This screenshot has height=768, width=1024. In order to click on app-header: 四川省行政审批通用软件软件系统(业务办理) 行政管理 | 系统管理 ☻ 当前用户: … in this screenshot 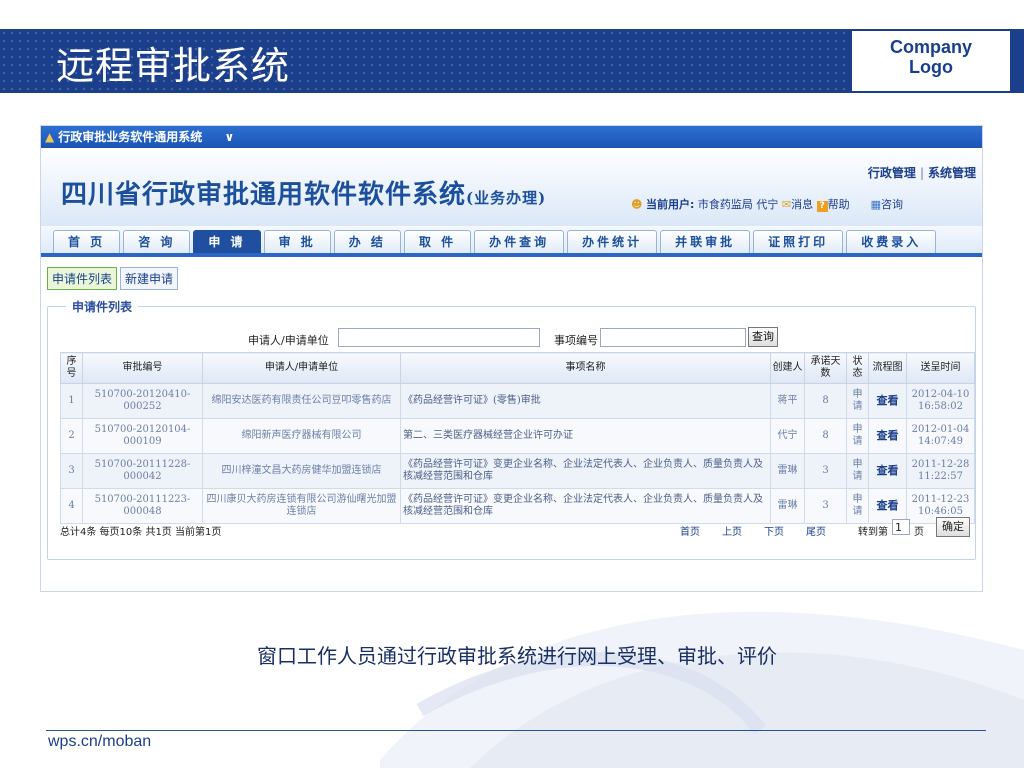, I will do `click(511, 187)`.